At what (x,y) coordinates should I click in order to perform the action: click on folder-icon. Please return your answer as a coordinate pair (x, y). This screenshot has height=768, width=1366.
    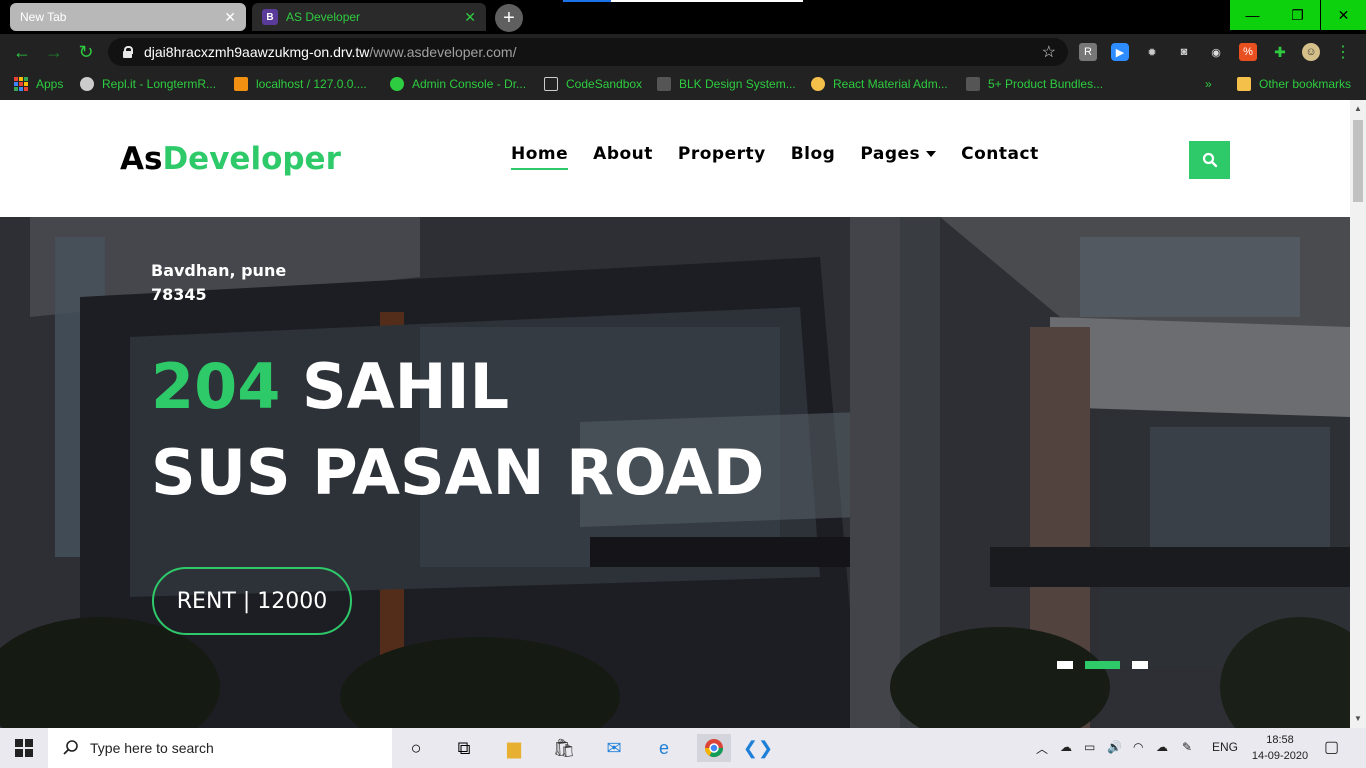
    Looking at the image, I should click on (1244, 84).